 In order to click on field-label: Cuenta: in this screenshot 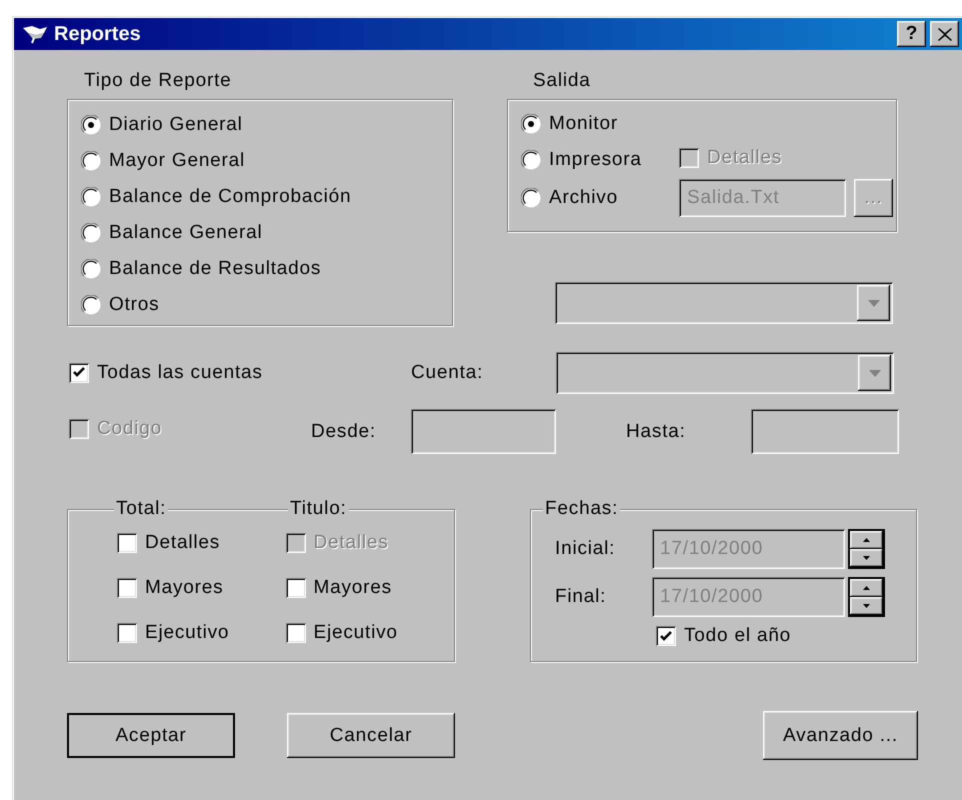, I will do `click(447, 372)`.